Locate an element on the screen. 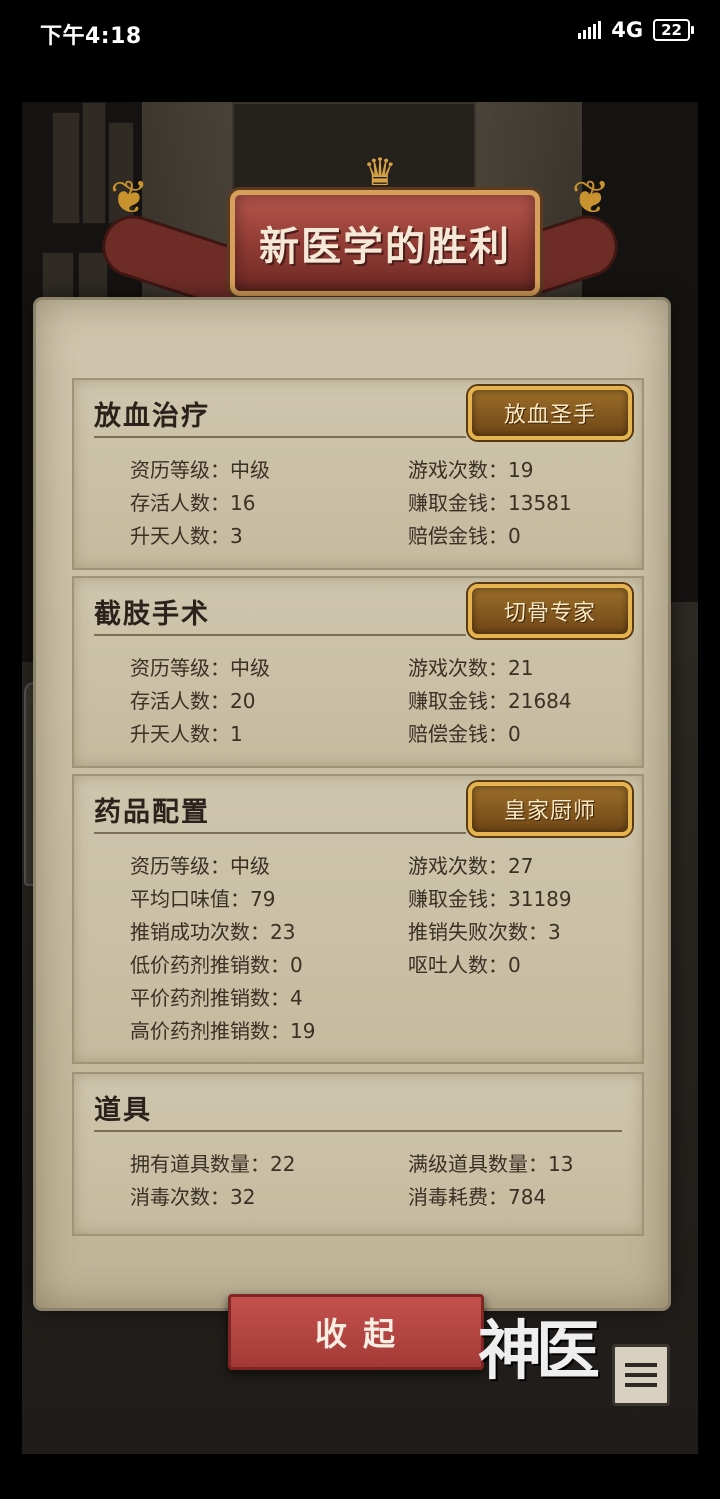  stat-high-price-sales: 高价药剂推销数：19 is located at coordinates (223, 1031).